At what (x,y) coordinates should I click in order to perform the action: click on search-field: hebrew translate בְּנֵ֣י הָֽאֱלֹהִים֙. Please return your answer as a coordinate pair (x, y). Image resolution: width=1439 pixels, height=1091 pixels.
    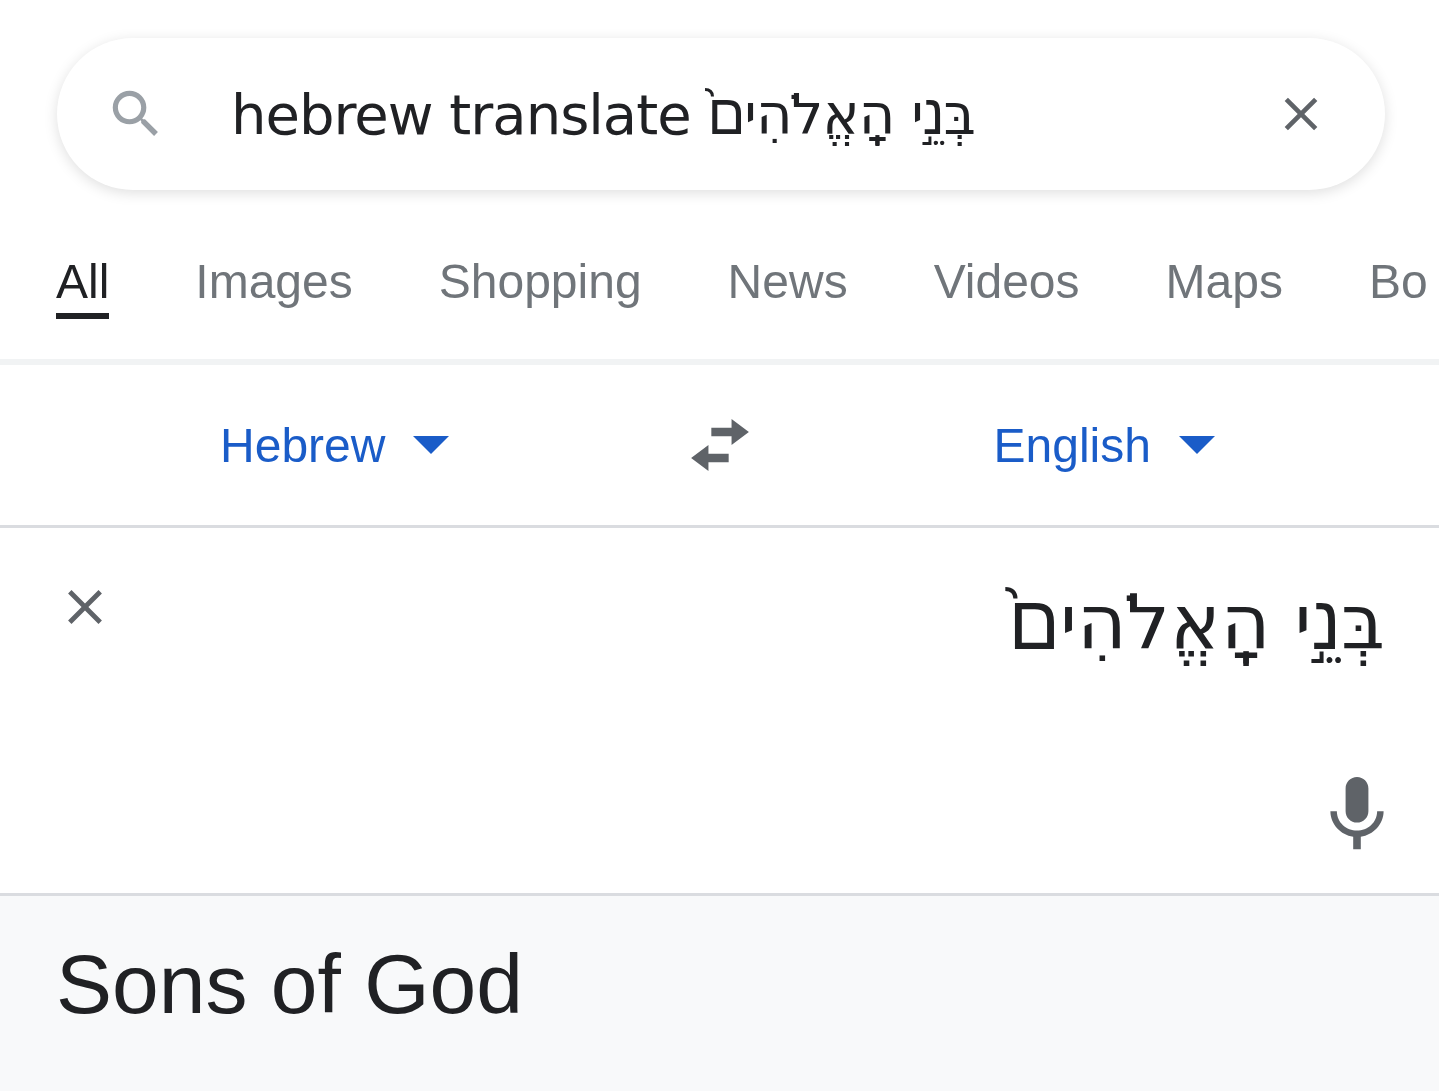
    Looking at the image, I should click on (720, 114).